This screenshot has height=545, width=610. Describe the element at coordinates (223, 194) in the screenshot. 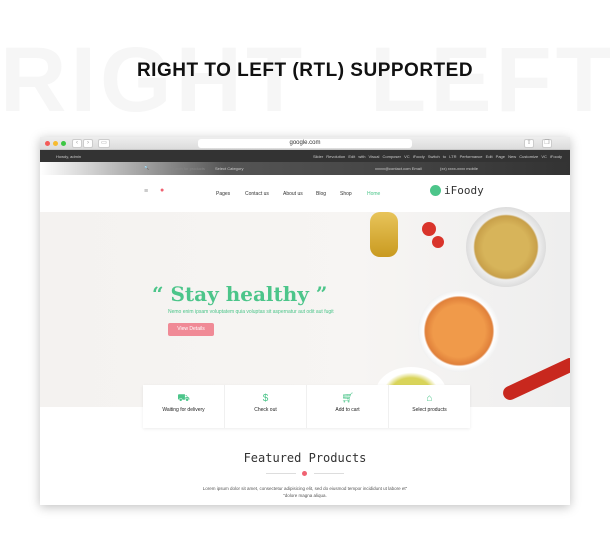

I see `nav-pages: Pages` at that location.